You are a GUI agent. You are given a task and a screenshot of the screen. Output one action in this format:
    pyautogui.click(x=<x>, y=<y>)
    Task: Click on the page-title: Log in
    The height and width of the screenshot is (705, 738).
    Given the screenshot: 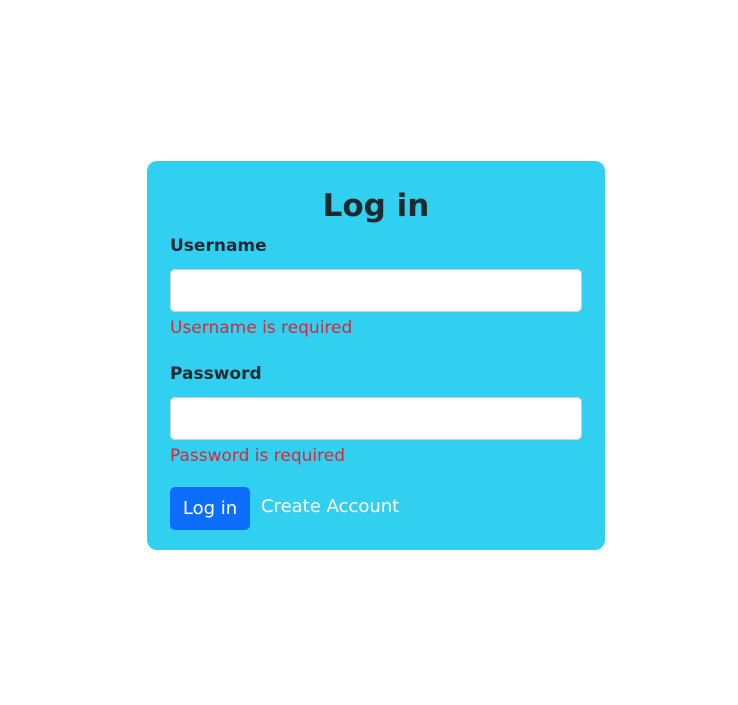 What is the action you would take?
    pyautogui.click(x=376, y=206)
    